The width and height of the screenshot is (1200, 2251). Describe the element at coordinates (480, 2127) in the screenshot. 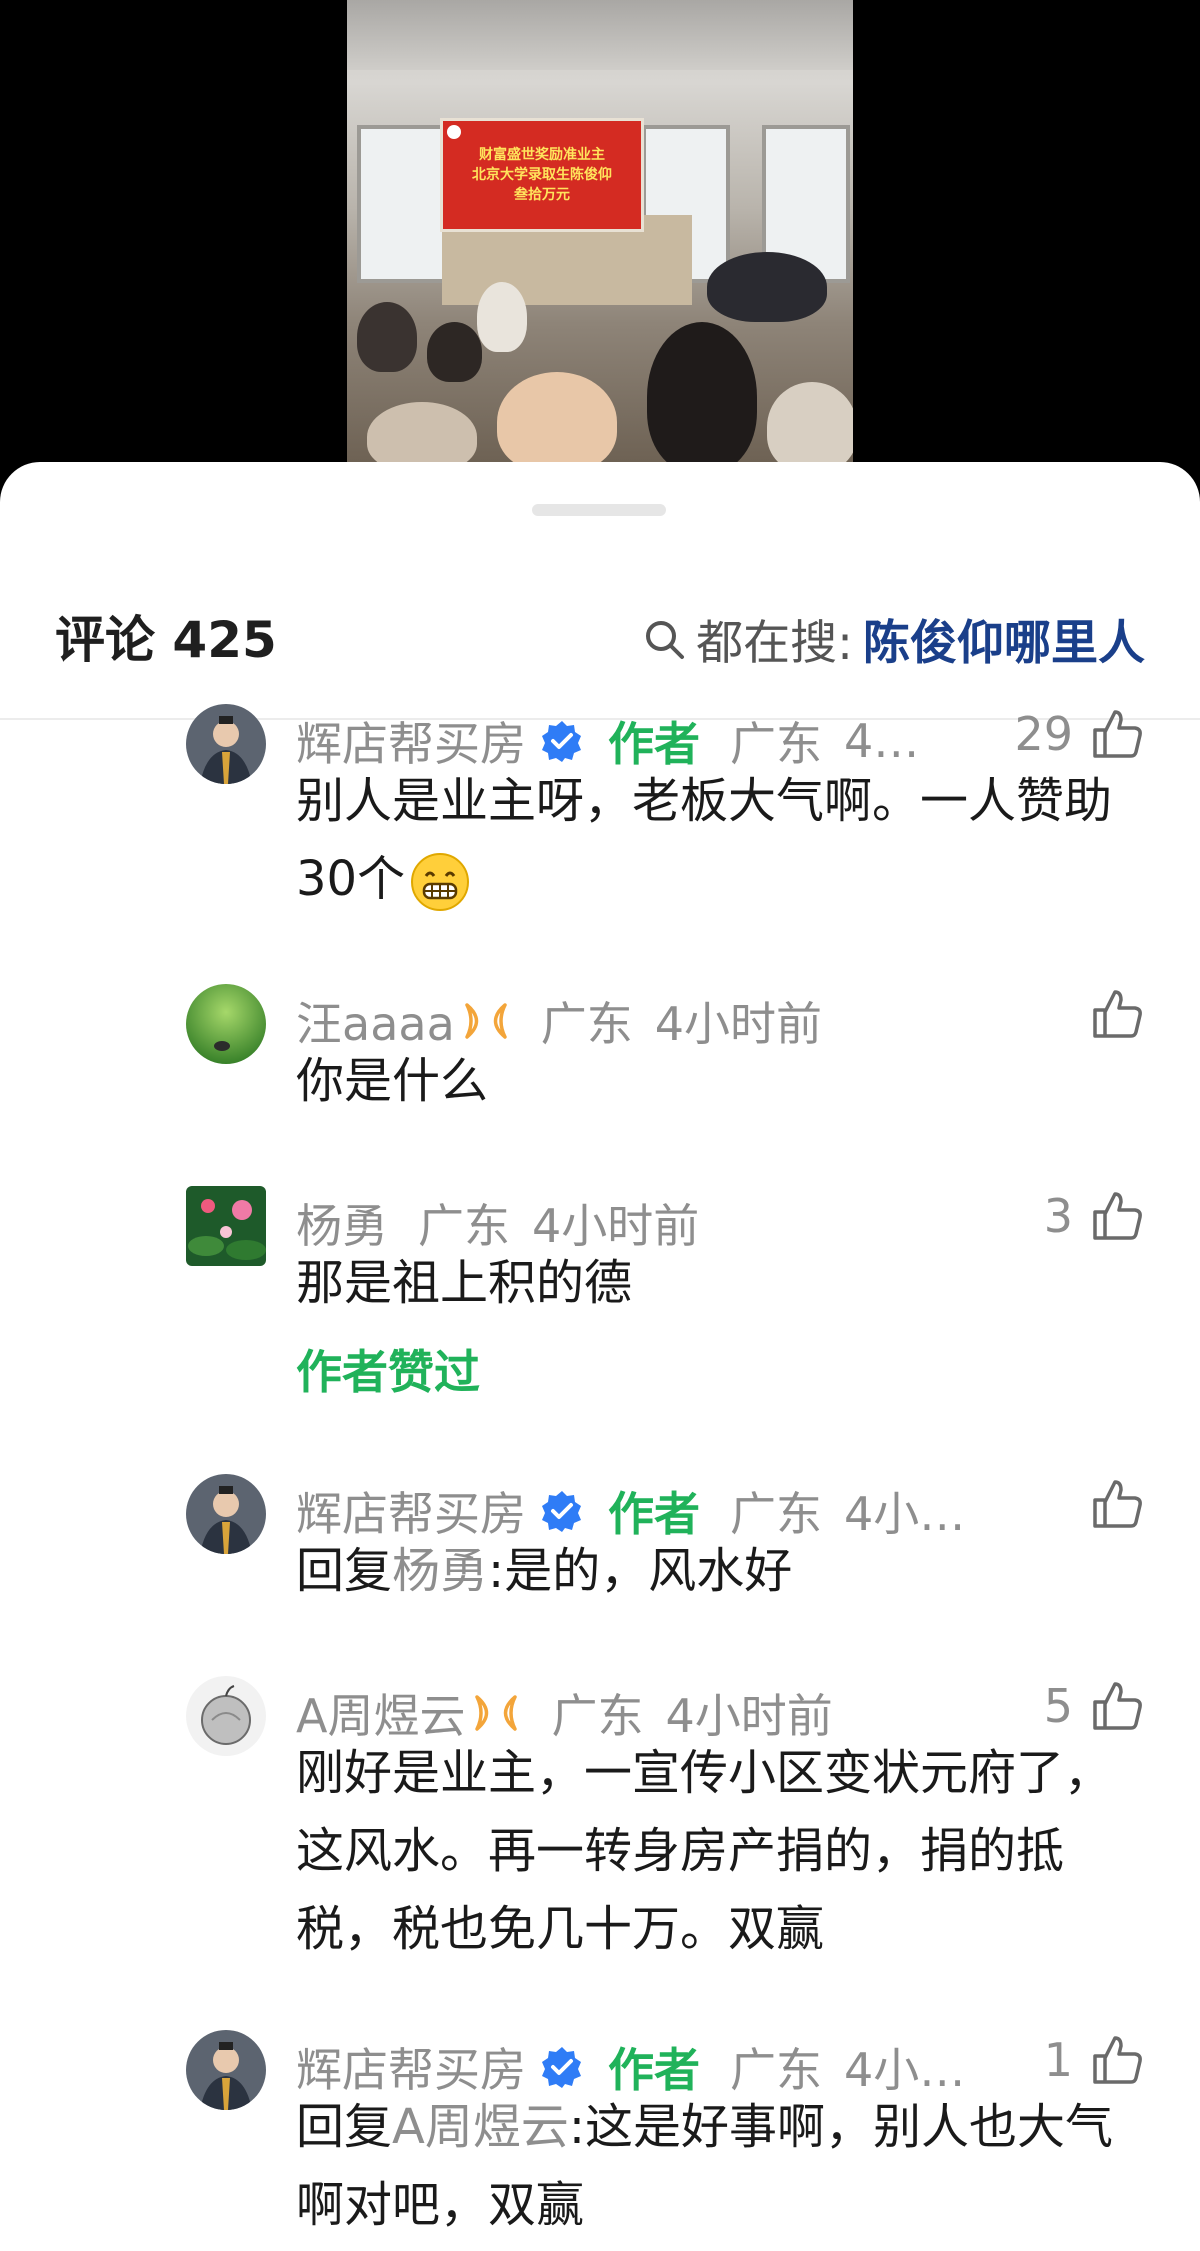

I see `reply-target-username: A周煜云` at that location.